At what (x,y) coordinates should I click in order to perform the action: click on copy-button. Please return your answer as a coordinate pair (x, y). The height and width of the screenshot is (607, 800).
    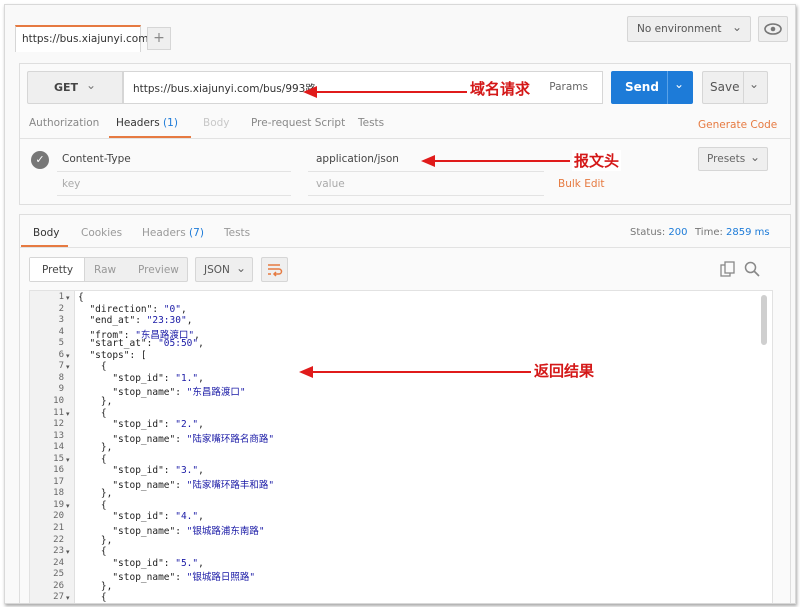
    Looking at the image, I should click on (728, 271).